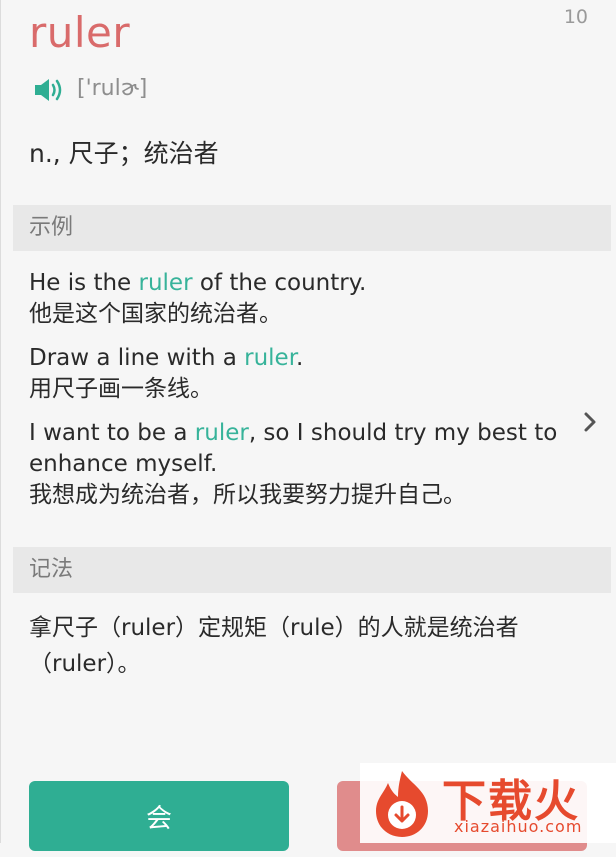 This screenshot has height=857, width=616. What do you see at coordinates (312, 570) in the screenshot?
I see `mnemonic-section-header: 记法` at bounding box center [312, 570].